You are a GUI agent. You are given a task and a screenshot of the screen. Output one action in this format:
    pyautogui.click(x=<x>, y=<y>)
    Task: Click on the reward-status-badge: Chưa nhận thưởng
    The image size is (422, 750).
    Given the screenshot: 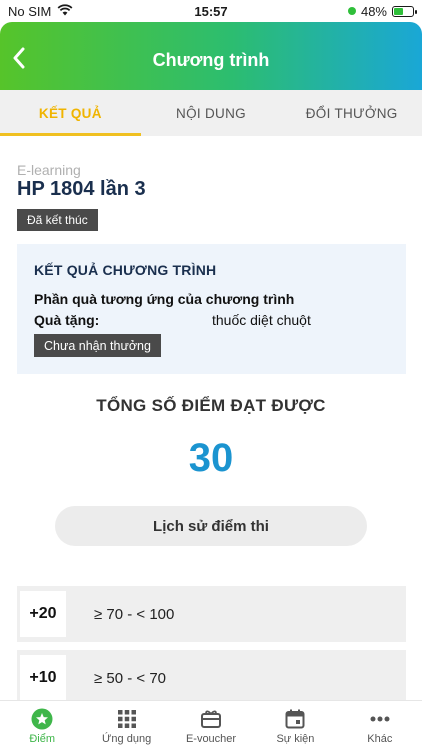 What is the action you would take?
    pyautogui.click(x=97, y=345)
    